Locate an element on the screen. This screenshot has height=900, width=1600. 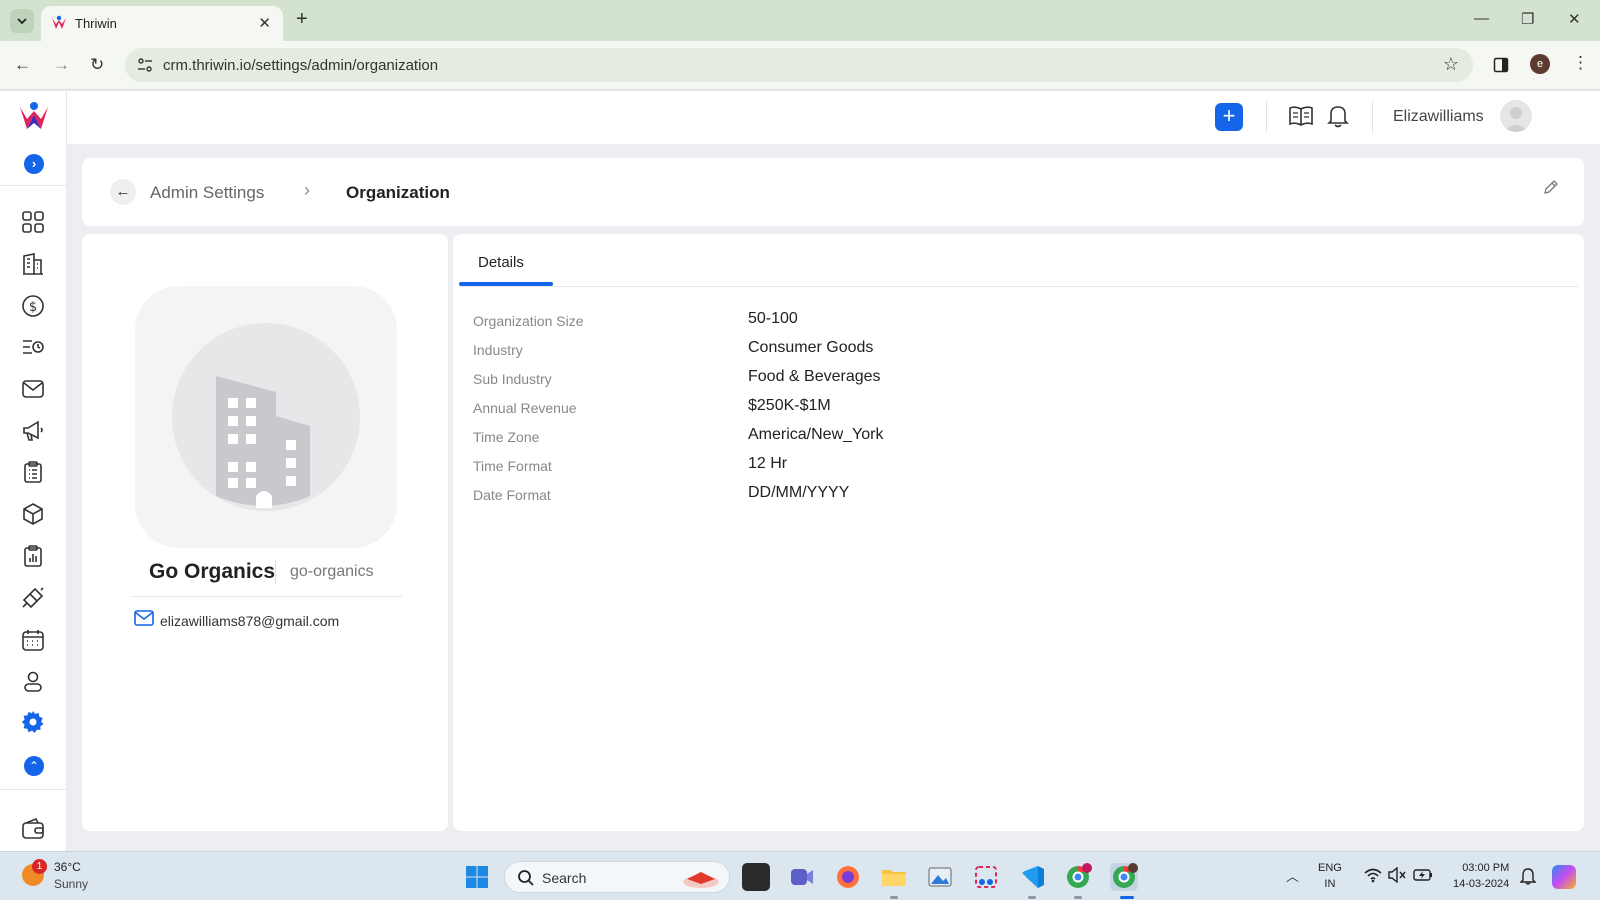
user-avatar is located at coordinates (1516, 116).